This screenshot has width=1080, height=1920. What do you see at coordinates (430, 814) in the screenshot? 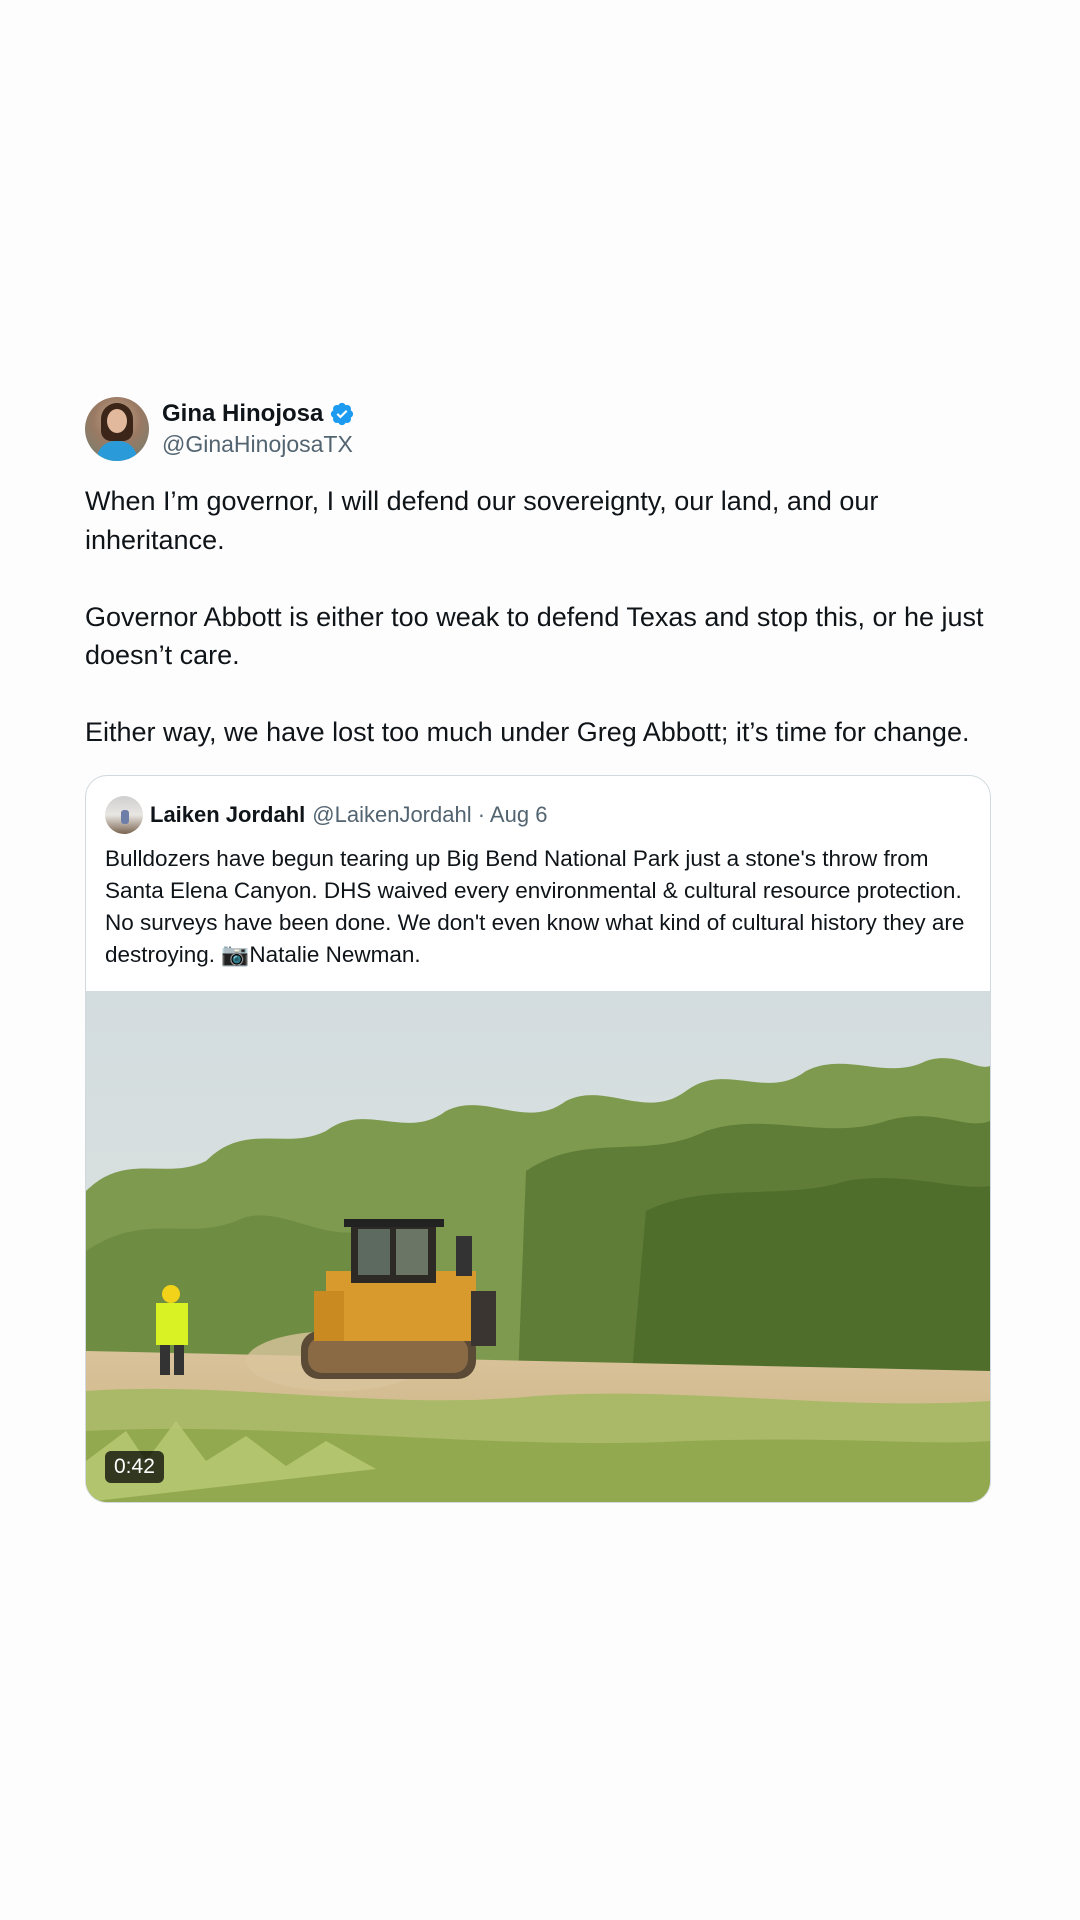
I see `quoted-author-handle-date: @LaikenJordahl · Aug 6` at bounding box center [430, 814].